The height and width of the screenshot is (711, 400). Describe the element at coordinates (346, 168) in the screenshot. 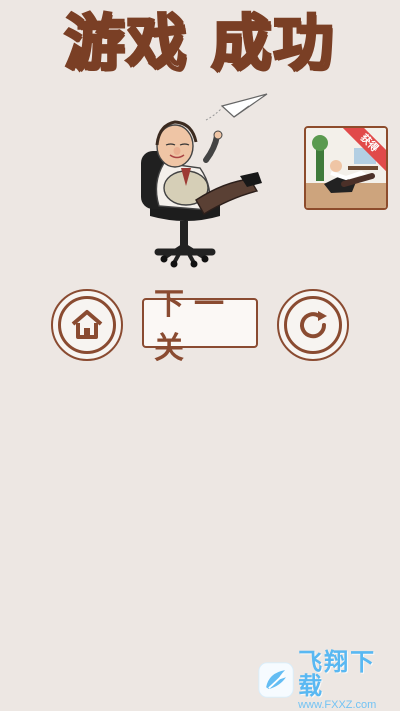

I see `reward-card: 获得` at that location.